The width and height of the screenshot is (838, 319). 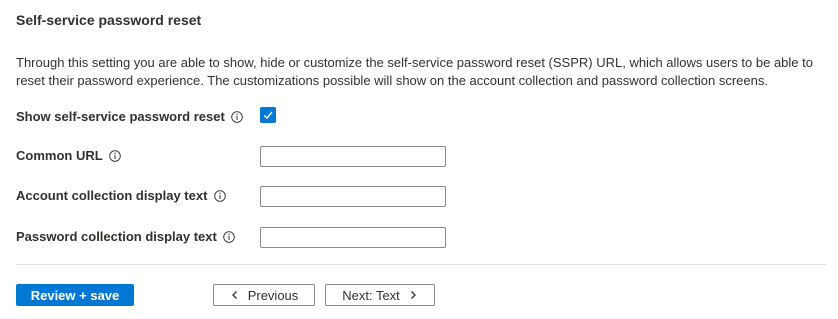 I want to click on show-sspr-checkbox, so click(x=268, y=115).